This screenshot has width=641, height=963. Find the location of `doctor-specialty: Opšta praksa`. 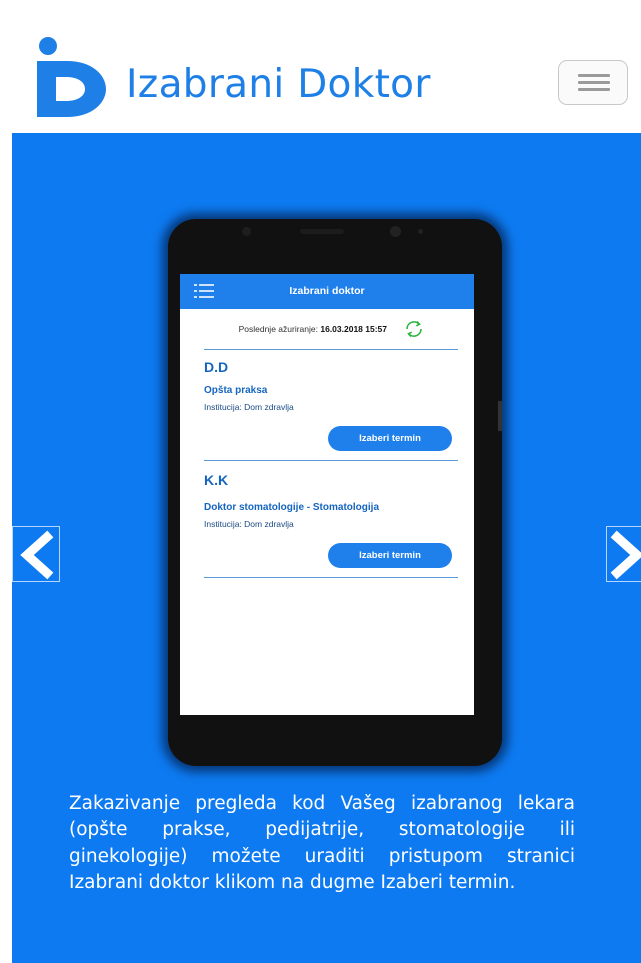

doctor-specialty: Opšta praksa is located at coordinates (236, 390).